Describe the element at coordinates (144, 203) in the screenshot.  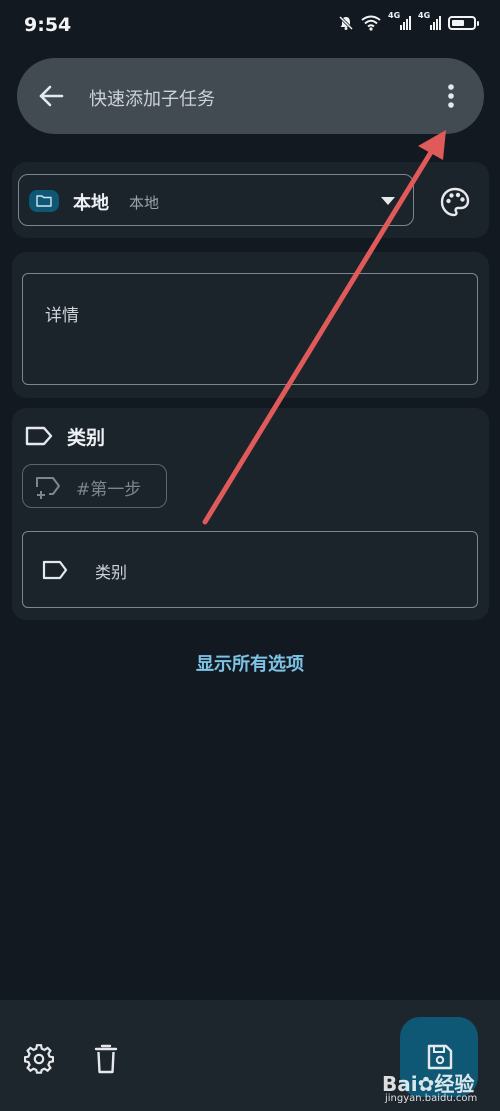
I see `list-account: 本地` at that location.